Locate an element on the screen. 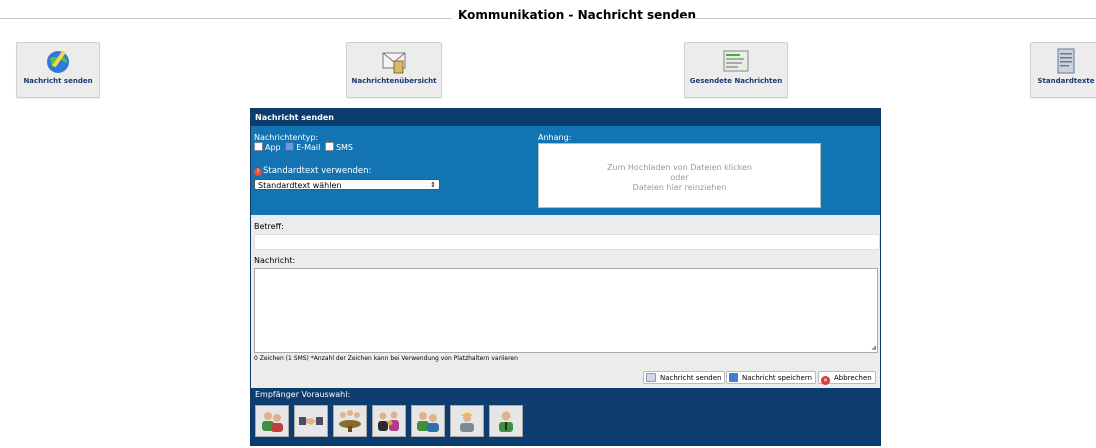 This screenshot has width=1096, height=448. title-divider-left is located at coordinates (226, 18).